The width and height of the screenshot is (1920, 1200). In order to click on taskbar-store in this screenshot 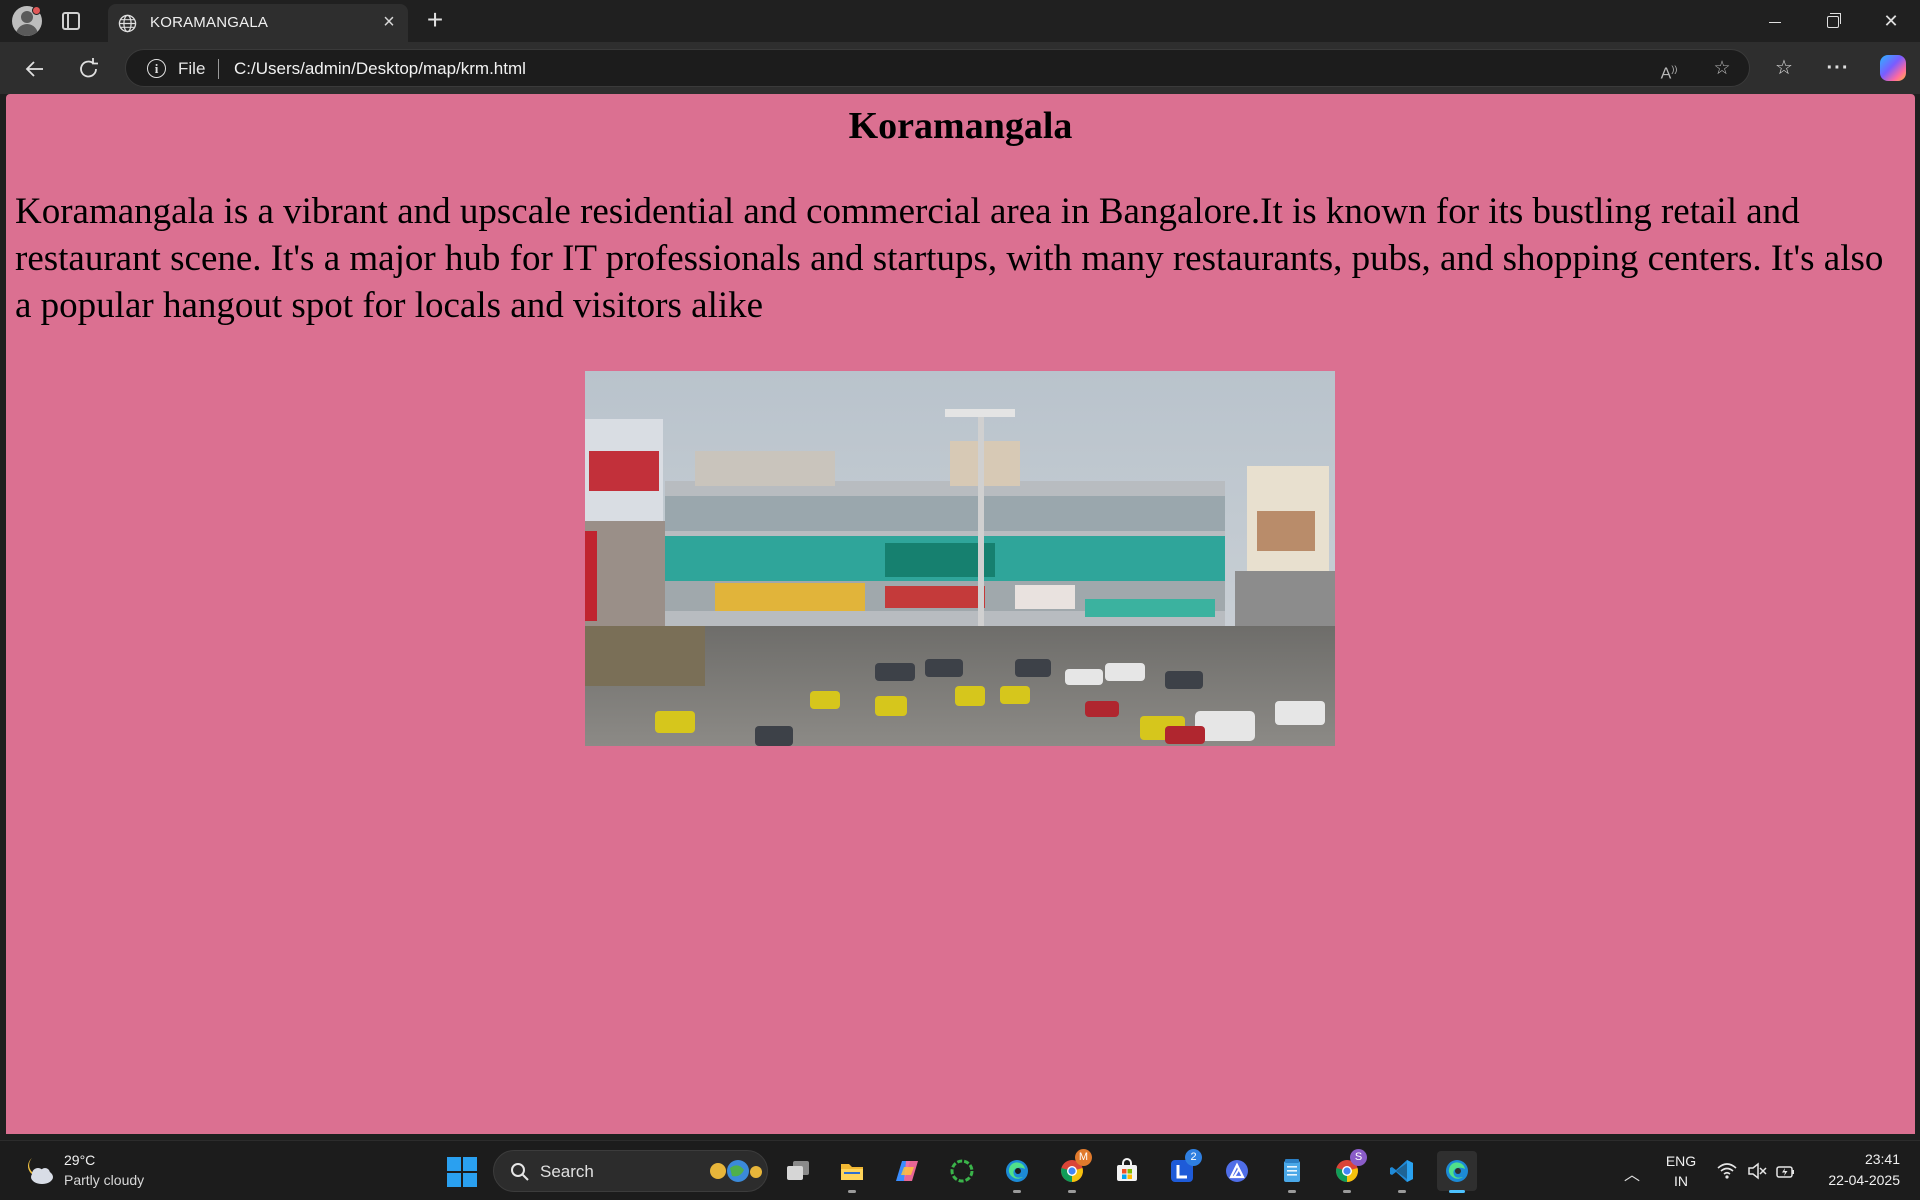, I will do `click(1127, 1171)`.